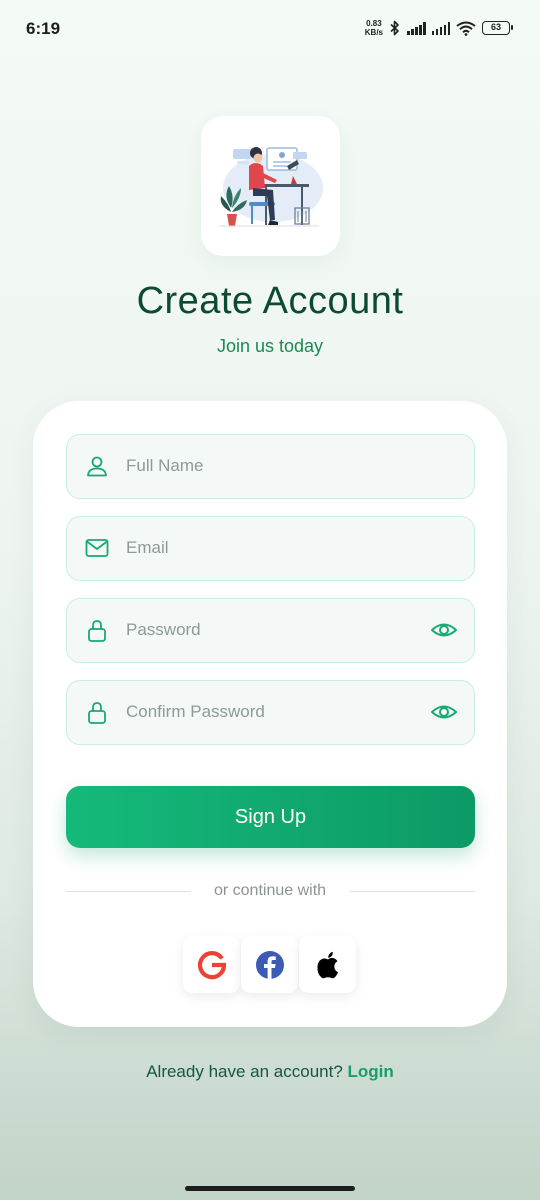 The width and height of the screenshot is (540, 1200). What do you see at coordinates (270, 1188) in the screenshot?
I see `home-indicator` at bounding box center [270, 1188].